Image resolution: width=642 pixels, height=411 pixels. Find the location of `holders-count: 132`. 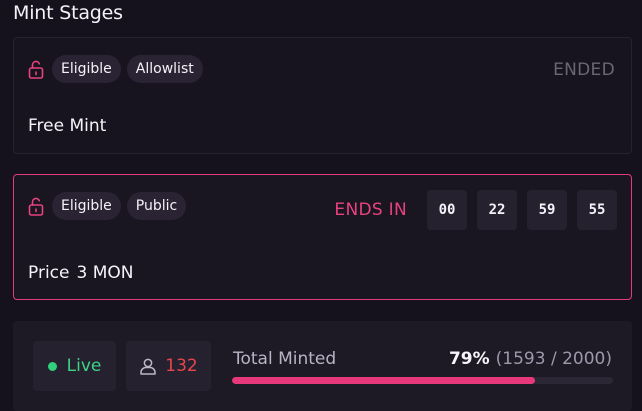

holders-count: 132 is located at coordinates (168, 366).